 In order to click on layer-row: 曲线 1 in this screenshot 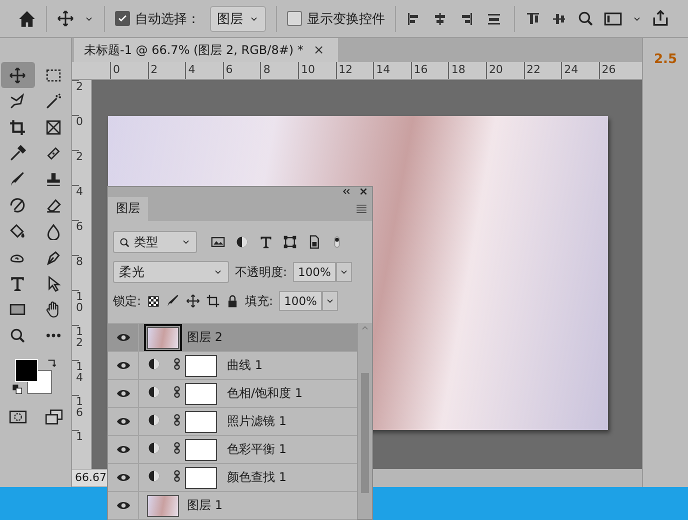, I will do `click(232, 365)`.